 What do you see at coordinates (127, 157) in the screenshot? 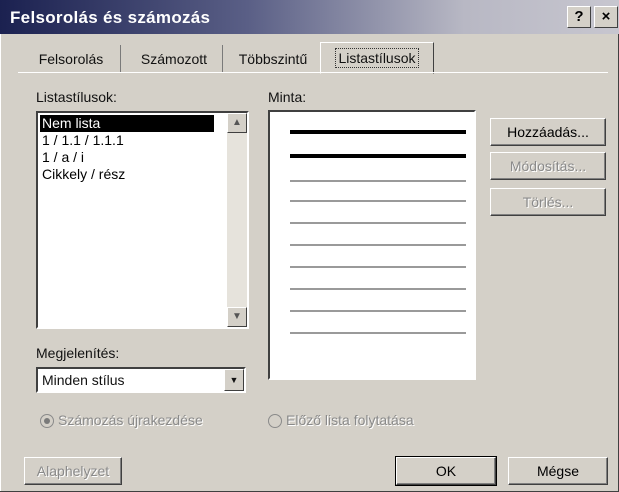
I see `list-item: 1 / a / i` at bounding box center [127, 157].